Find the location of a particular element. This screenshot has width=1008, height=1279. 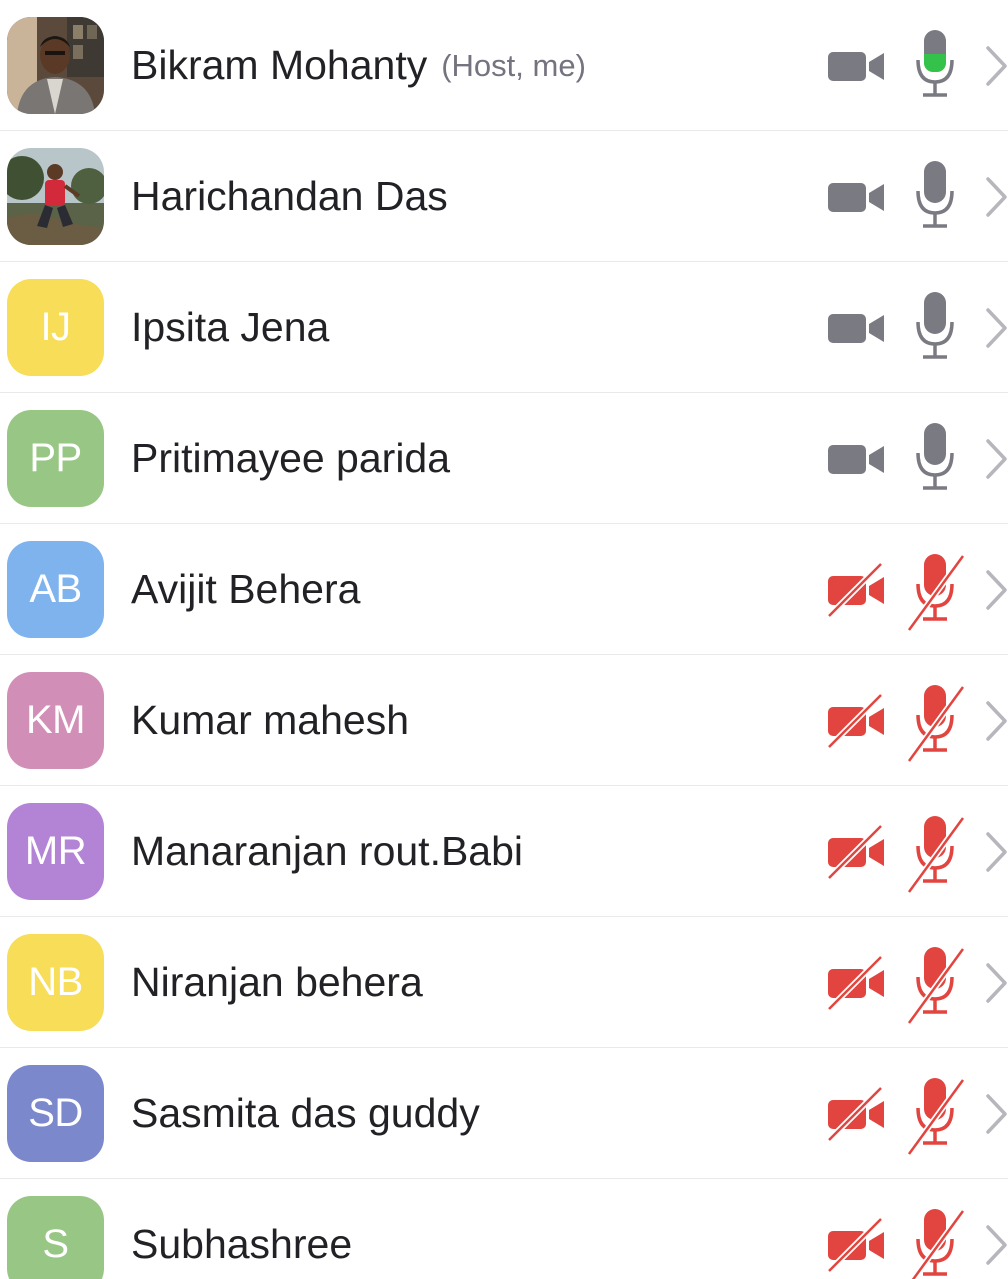

participant-name-group: Bikram Mohanty (Host, me) is located at coordinates (358, 65).